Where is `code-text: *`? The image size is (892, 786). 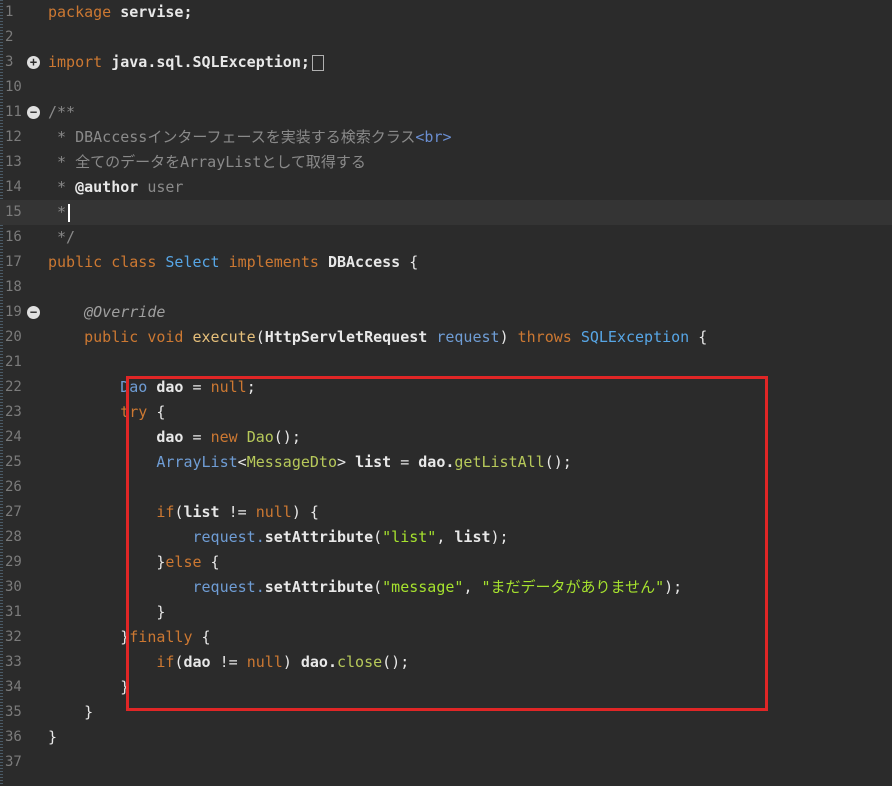 code-text: * is located at coordinates (59, 212).